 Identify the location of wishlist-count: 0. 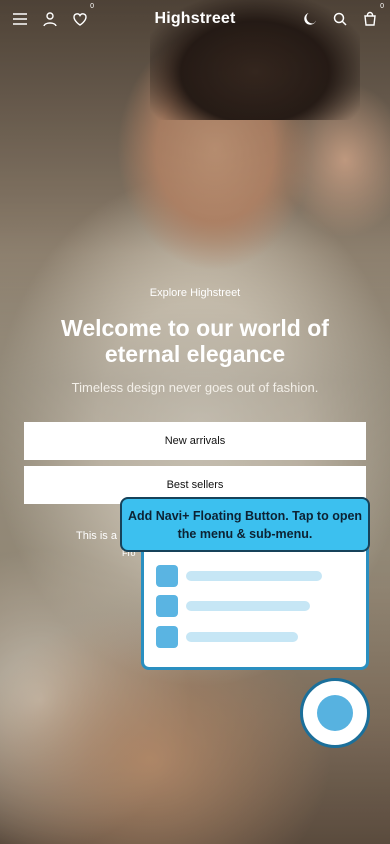
(92, 6).